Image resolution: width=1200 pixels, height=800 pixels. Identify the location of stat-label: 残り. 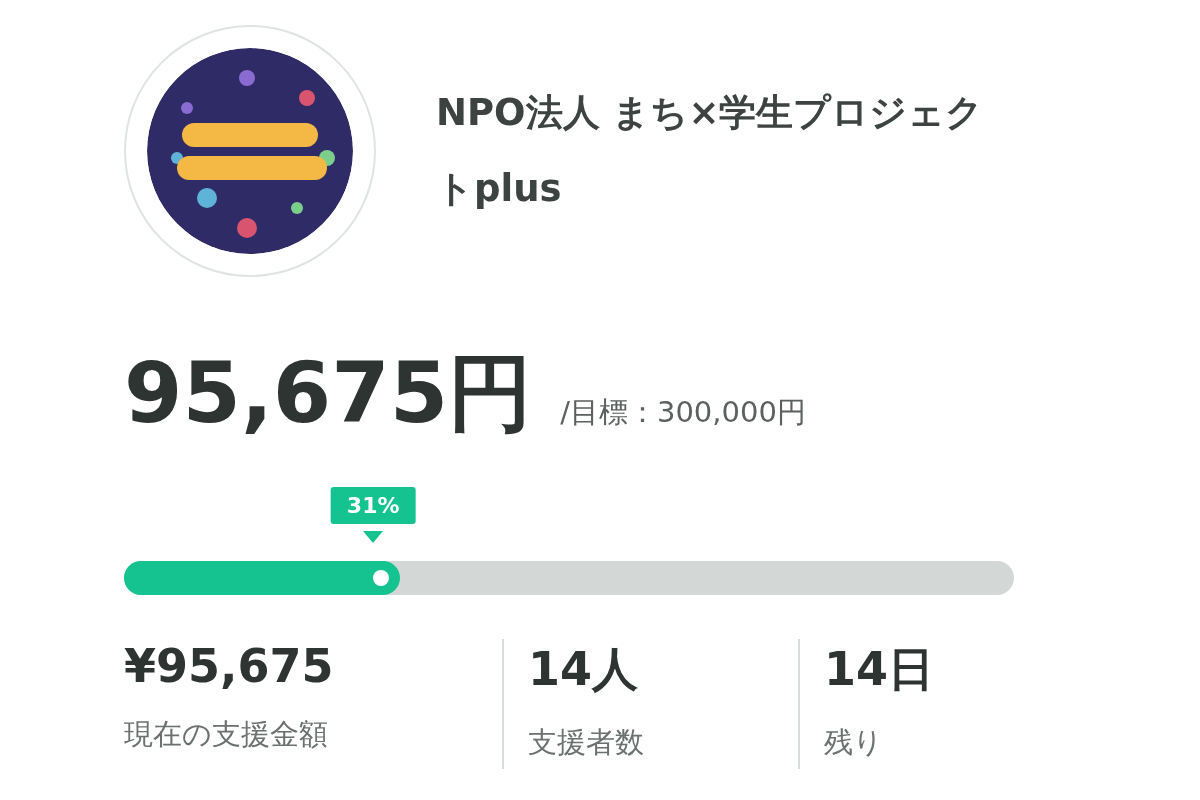
(854, 742).